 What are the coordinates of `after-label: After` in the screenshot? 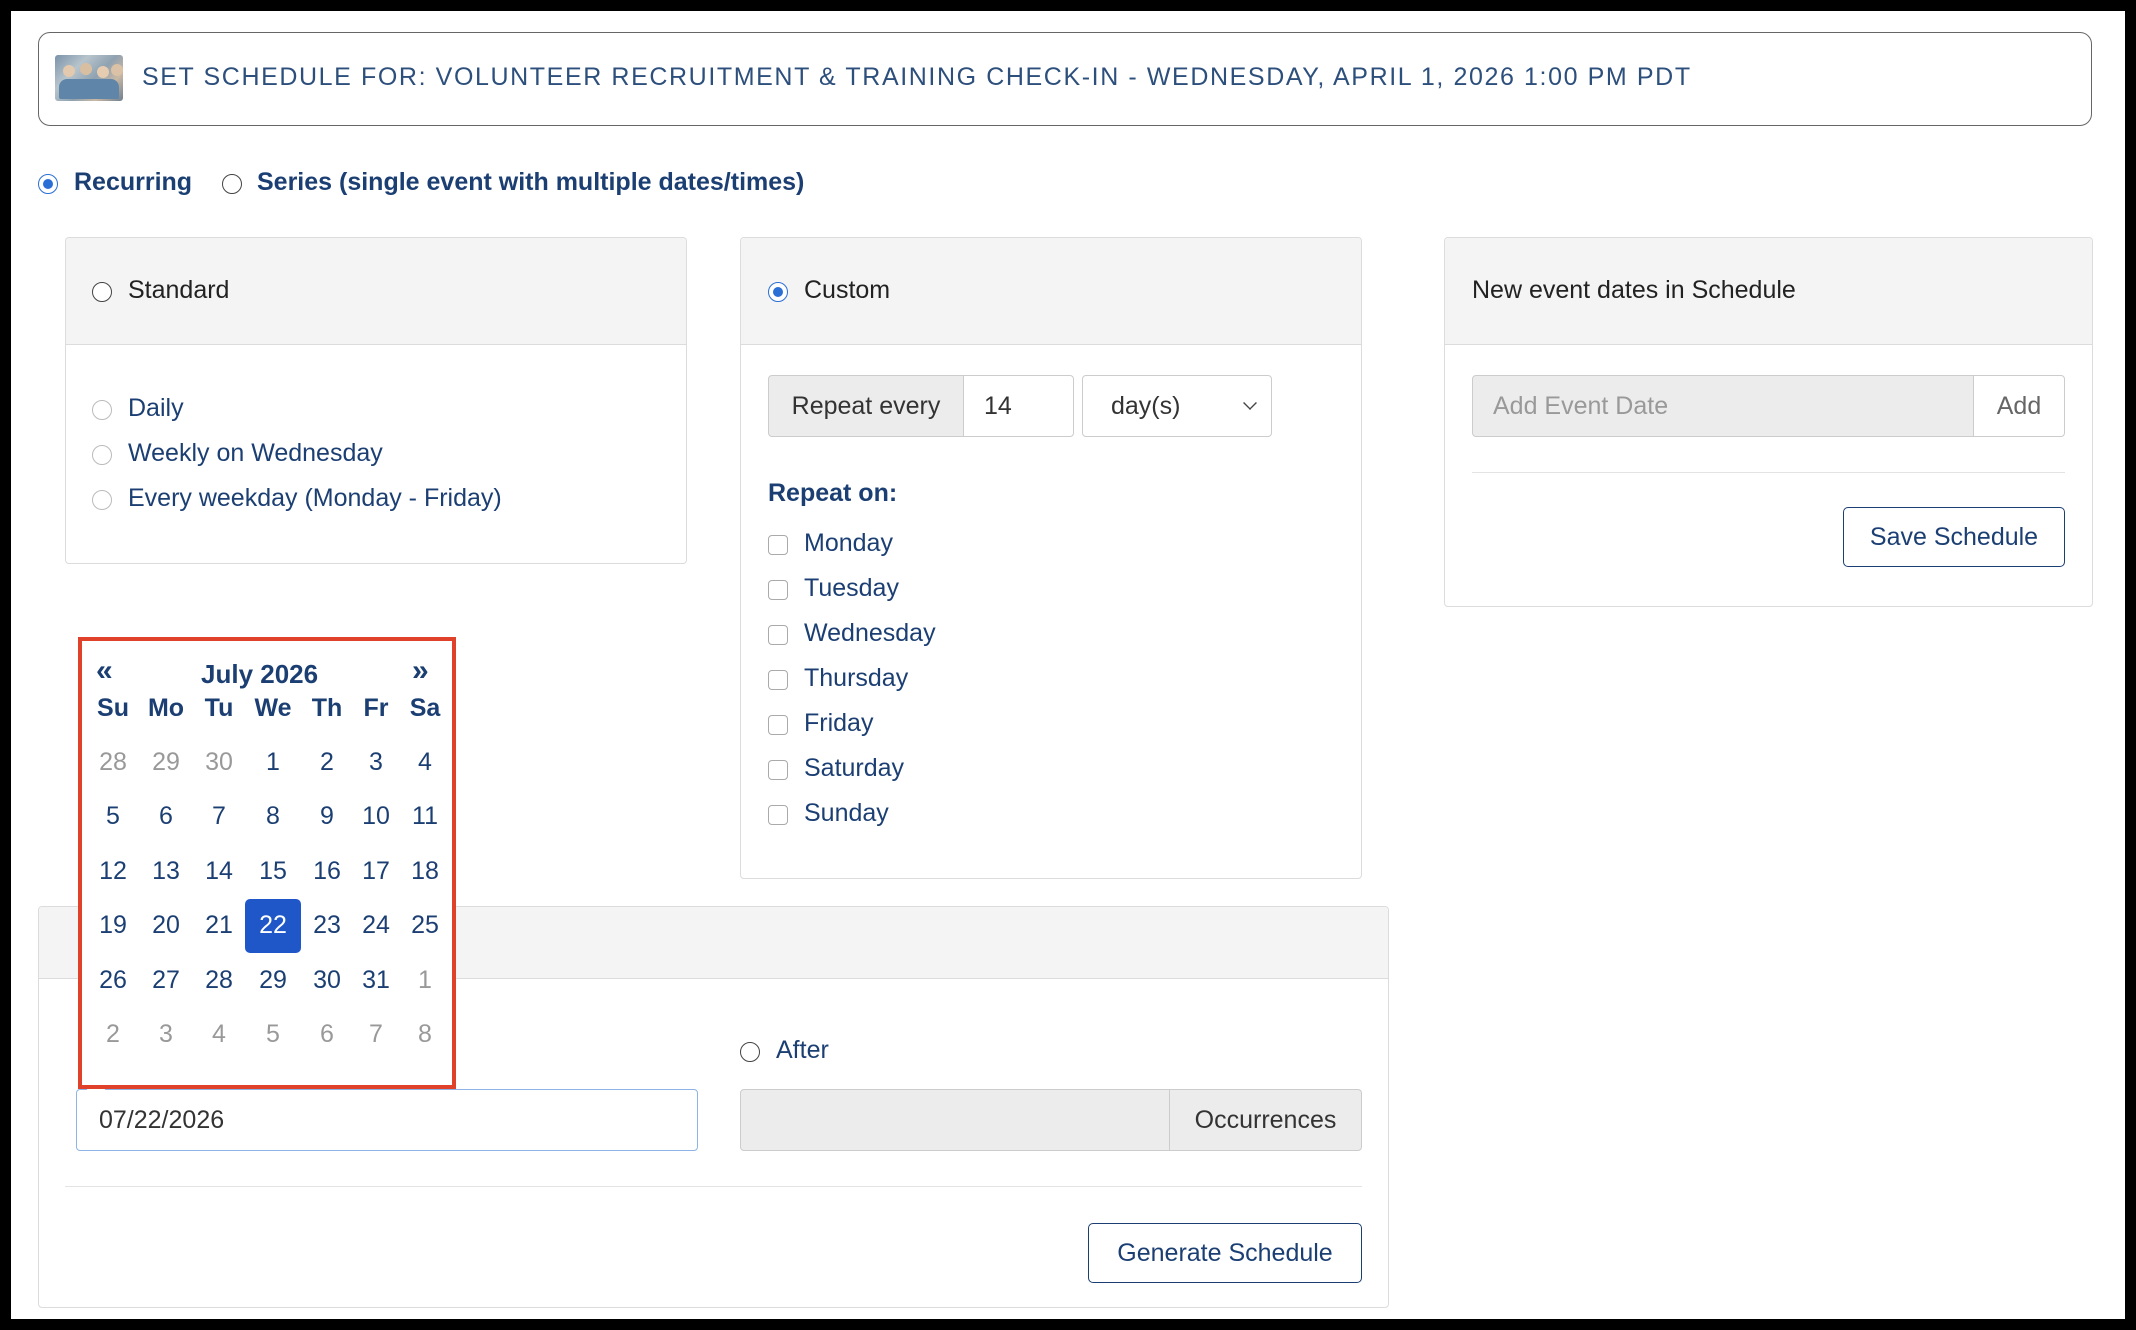 It's located at (802, 1050).